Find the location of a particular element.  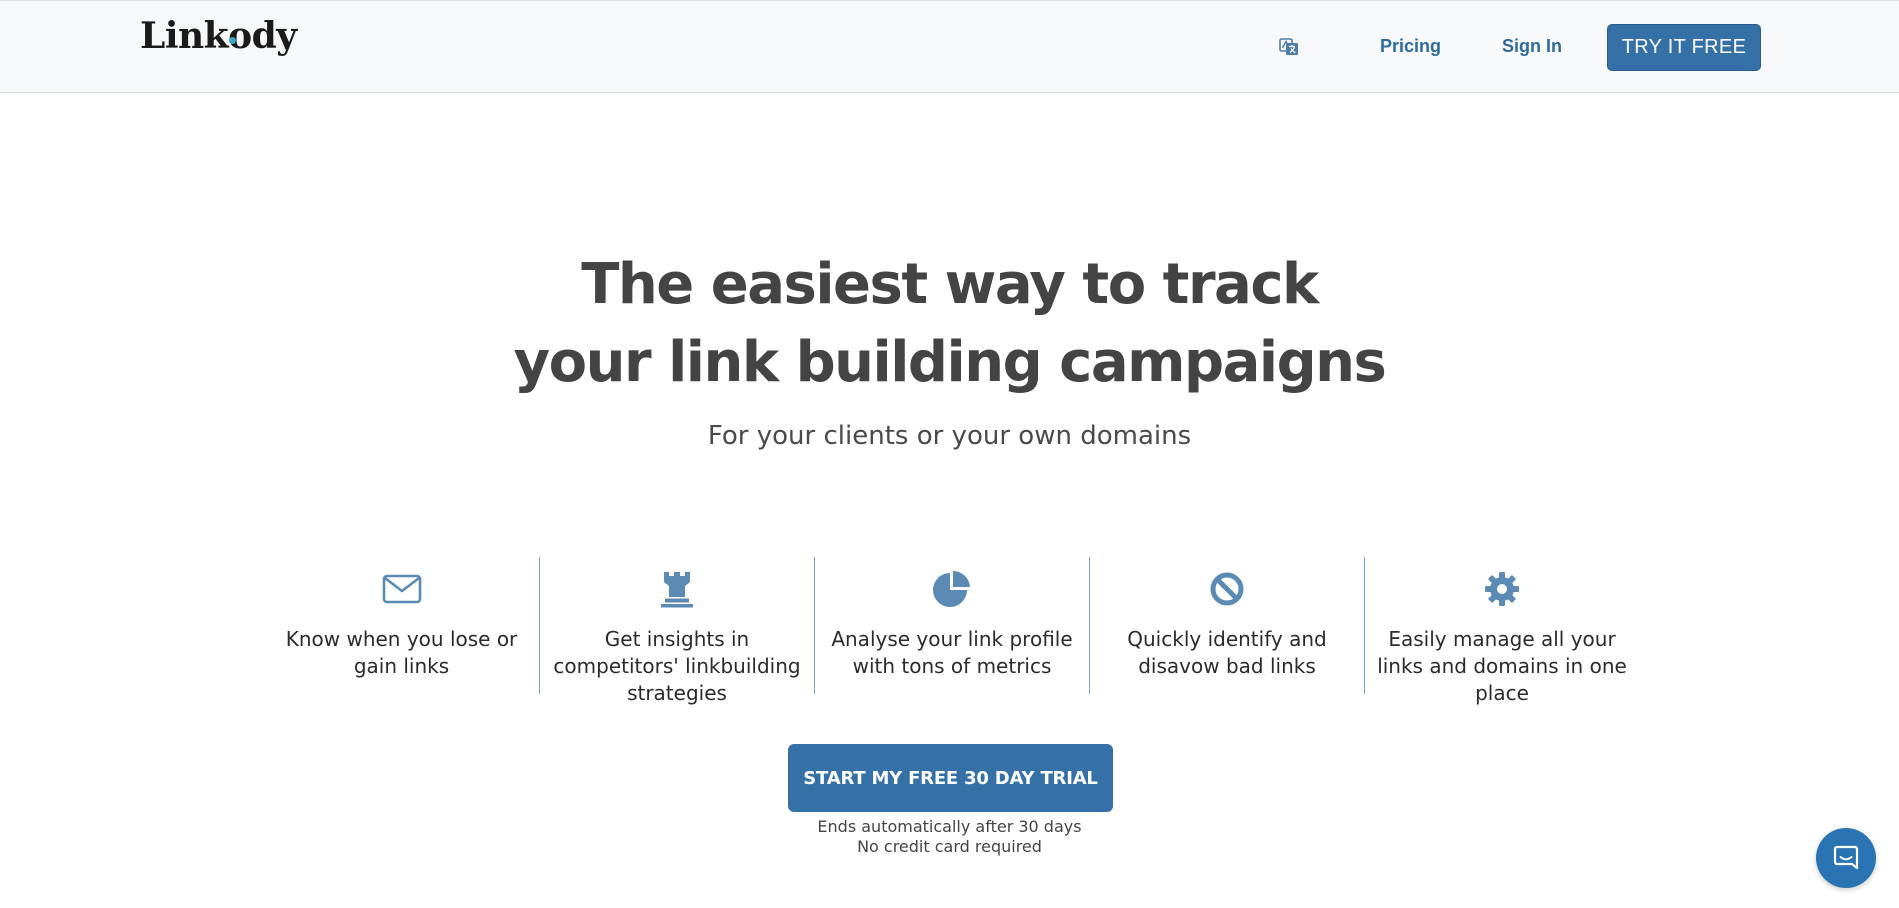

translate-icon is located at coordinates (1289, 47).